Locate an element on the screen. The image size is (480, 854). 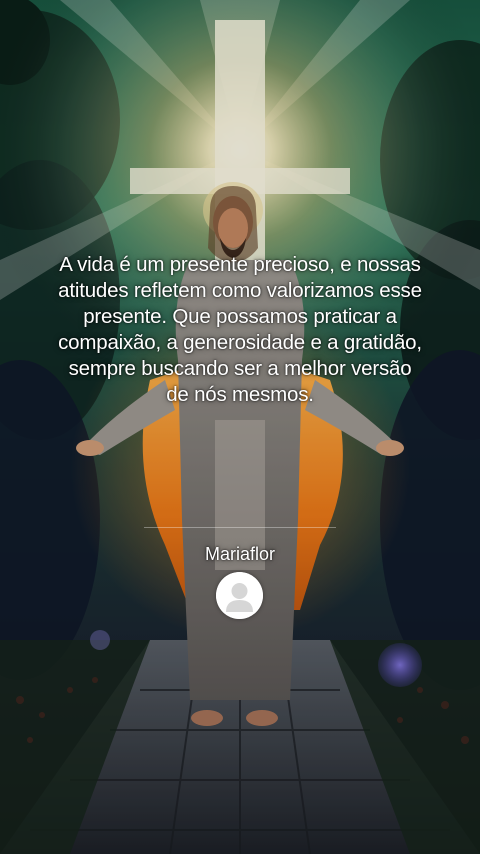
default-user-avatar-icon is located at coordinates (239, 595).